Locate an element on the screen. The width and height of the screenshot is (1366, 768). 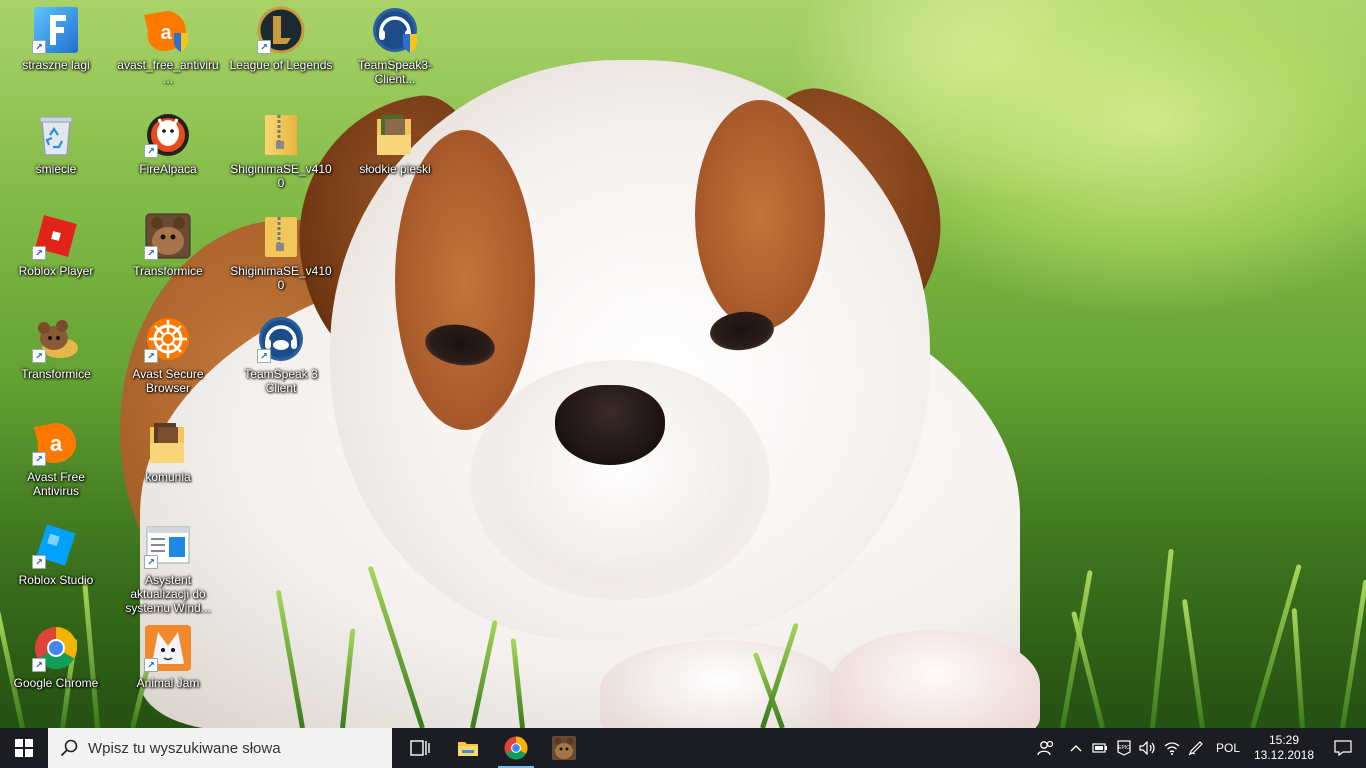
people-icon is located at coordinates (1045, 748).